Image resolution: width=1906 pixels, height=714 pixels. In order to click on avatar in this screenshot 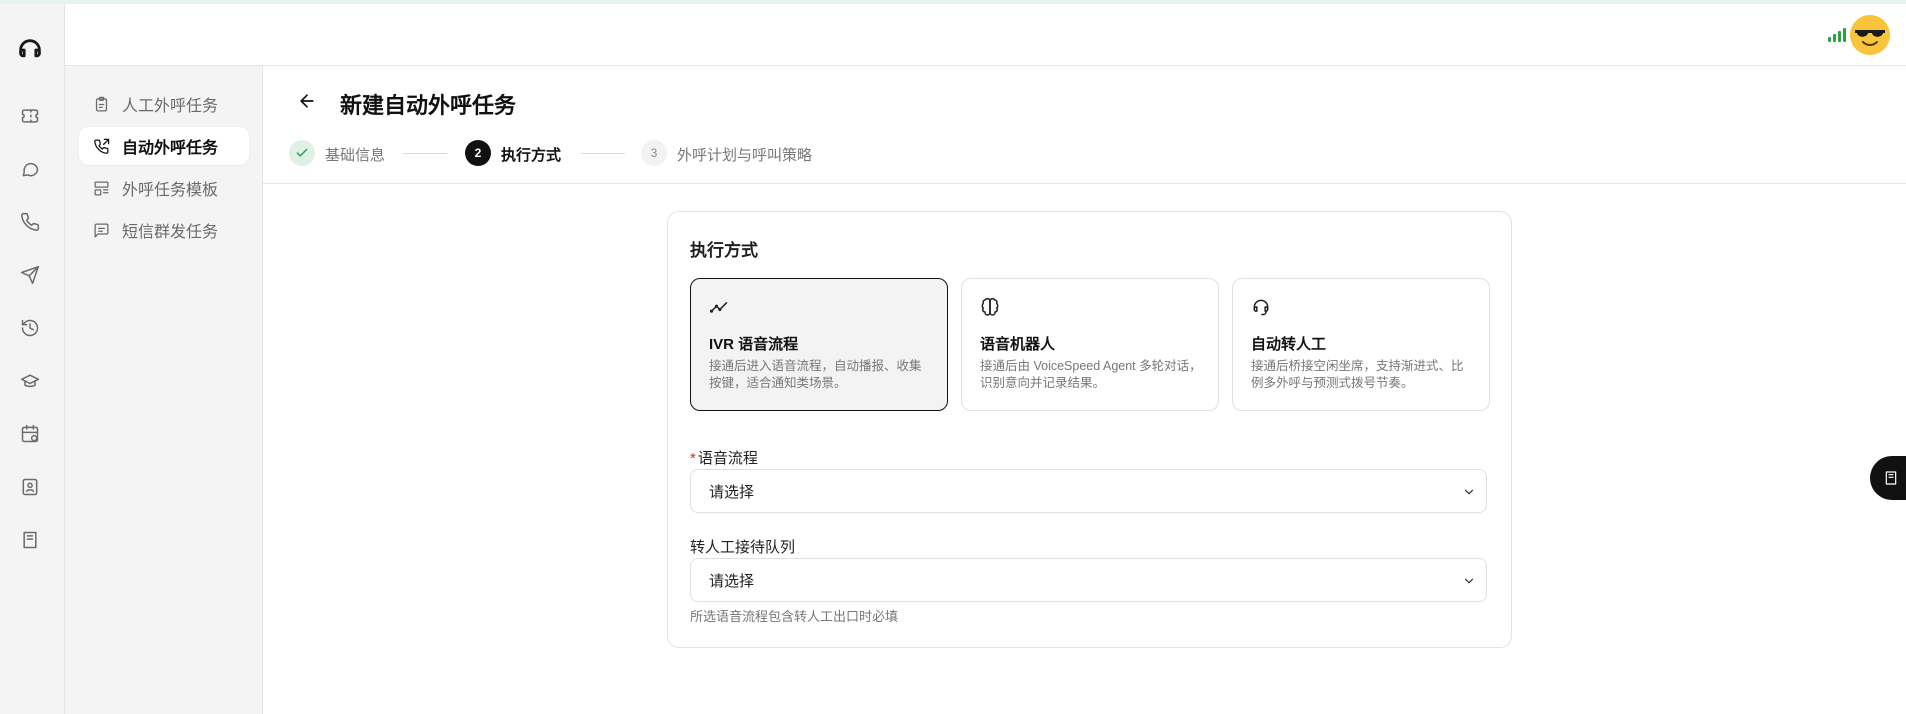, I will do `click(1870, 35)`.